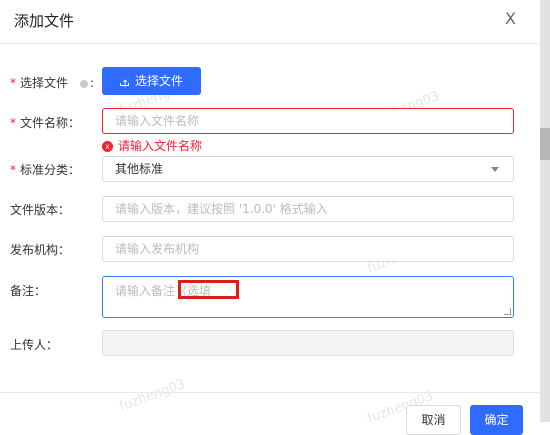 This screenshot has width=550, height=435. I want to click on name-label-text: 文件名称：, so click(50, 123).